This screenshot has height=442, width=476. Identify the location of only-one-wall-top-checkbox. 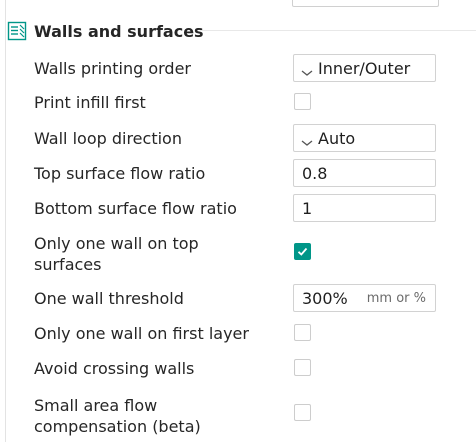
(302, 251).